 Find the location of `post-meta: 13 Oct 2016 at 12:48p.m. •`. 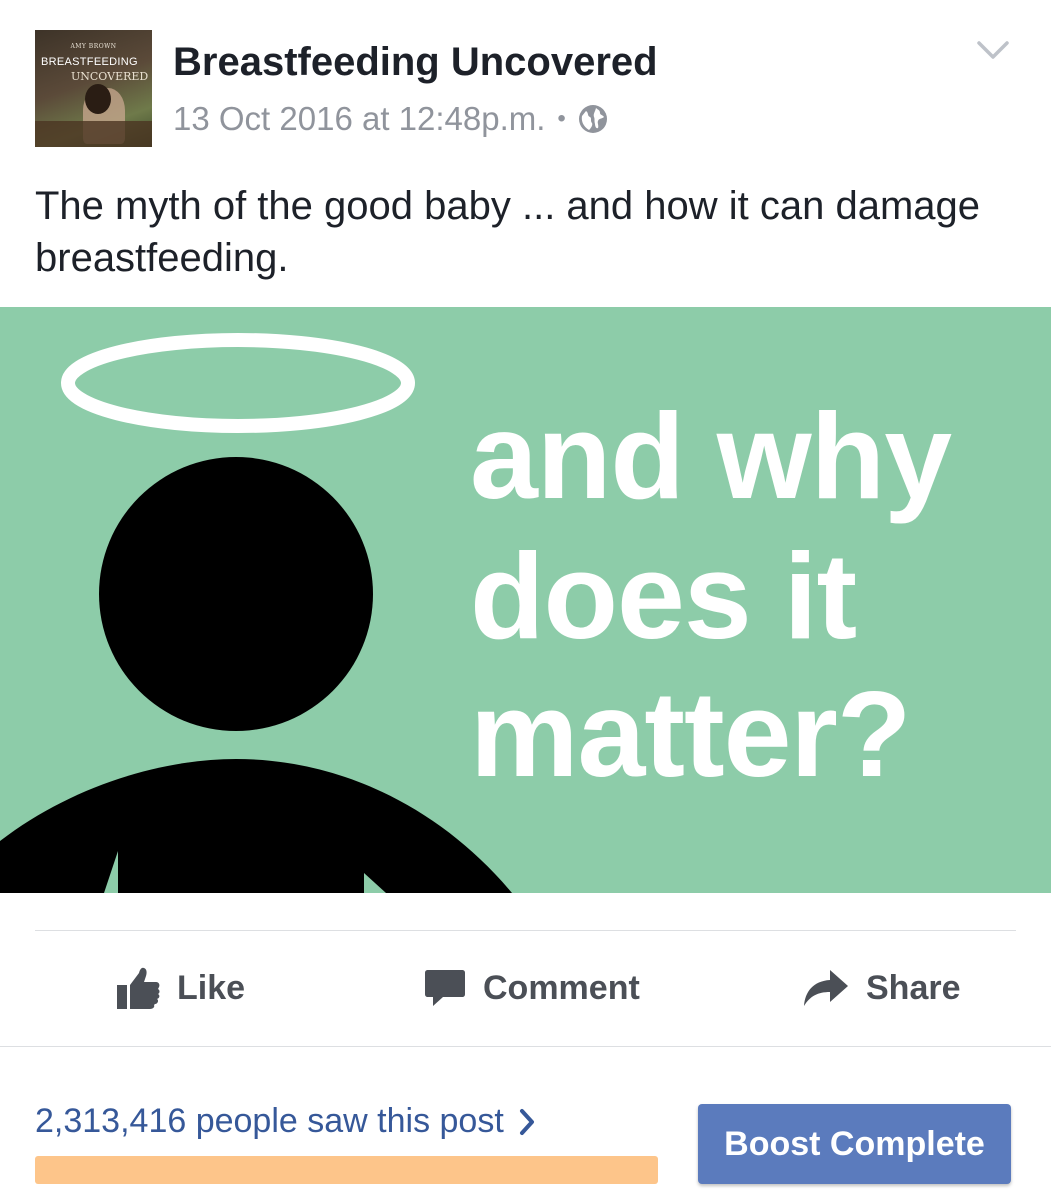

post-meta: 13 Oct 2016 at 12:48p.m. • is located at coordinates (390, 119).